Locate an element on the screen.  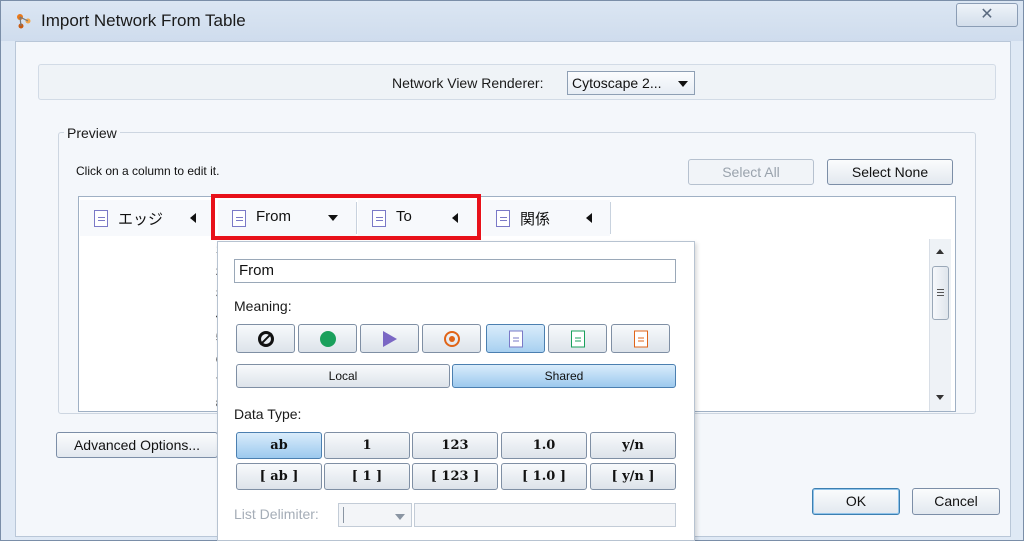
ok-button: OK is located at coordinates (856, 501).